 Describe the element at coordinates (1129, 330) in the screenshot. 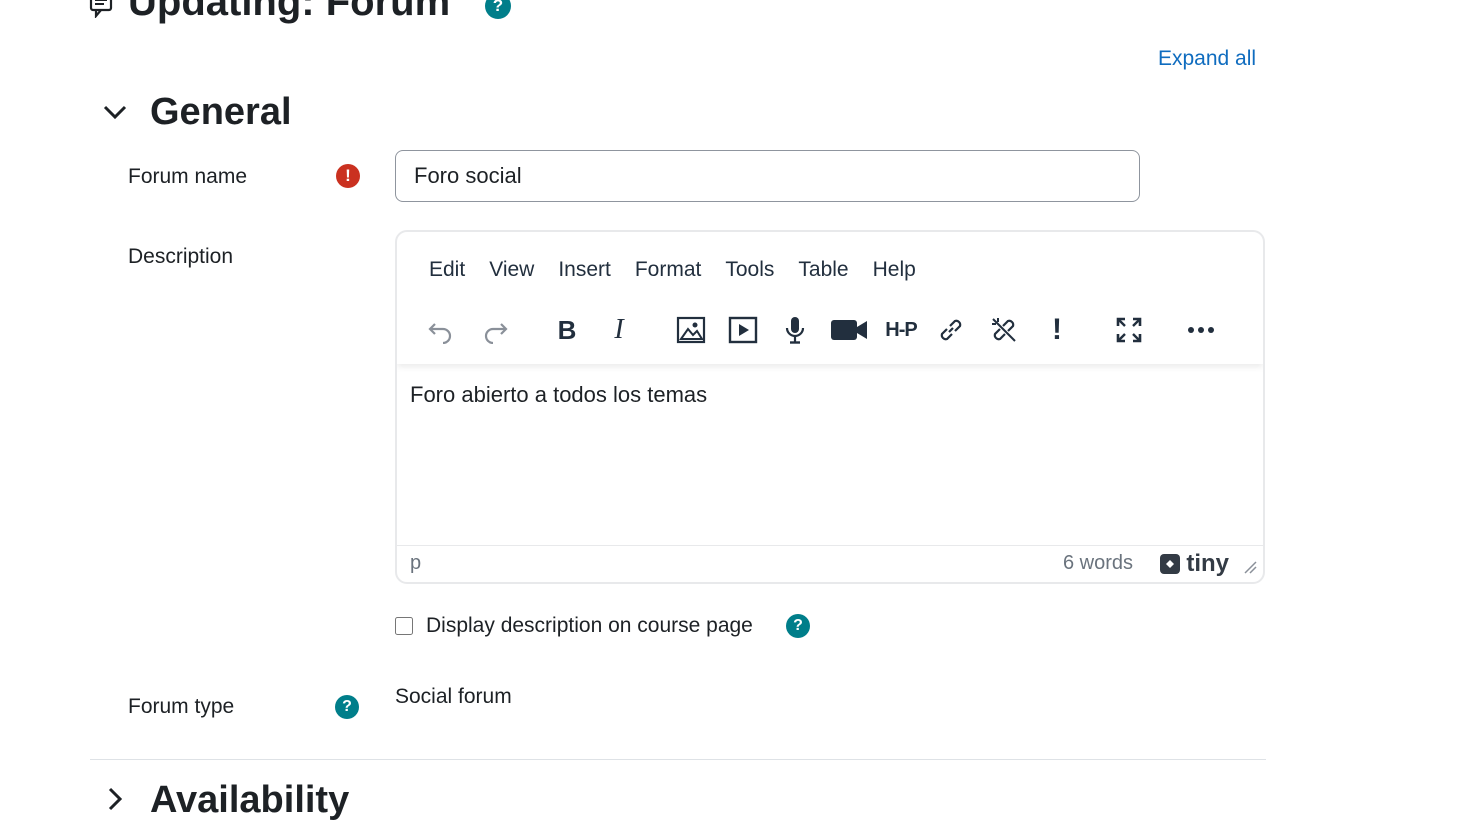

I see `fullscreen-icon` at that location.